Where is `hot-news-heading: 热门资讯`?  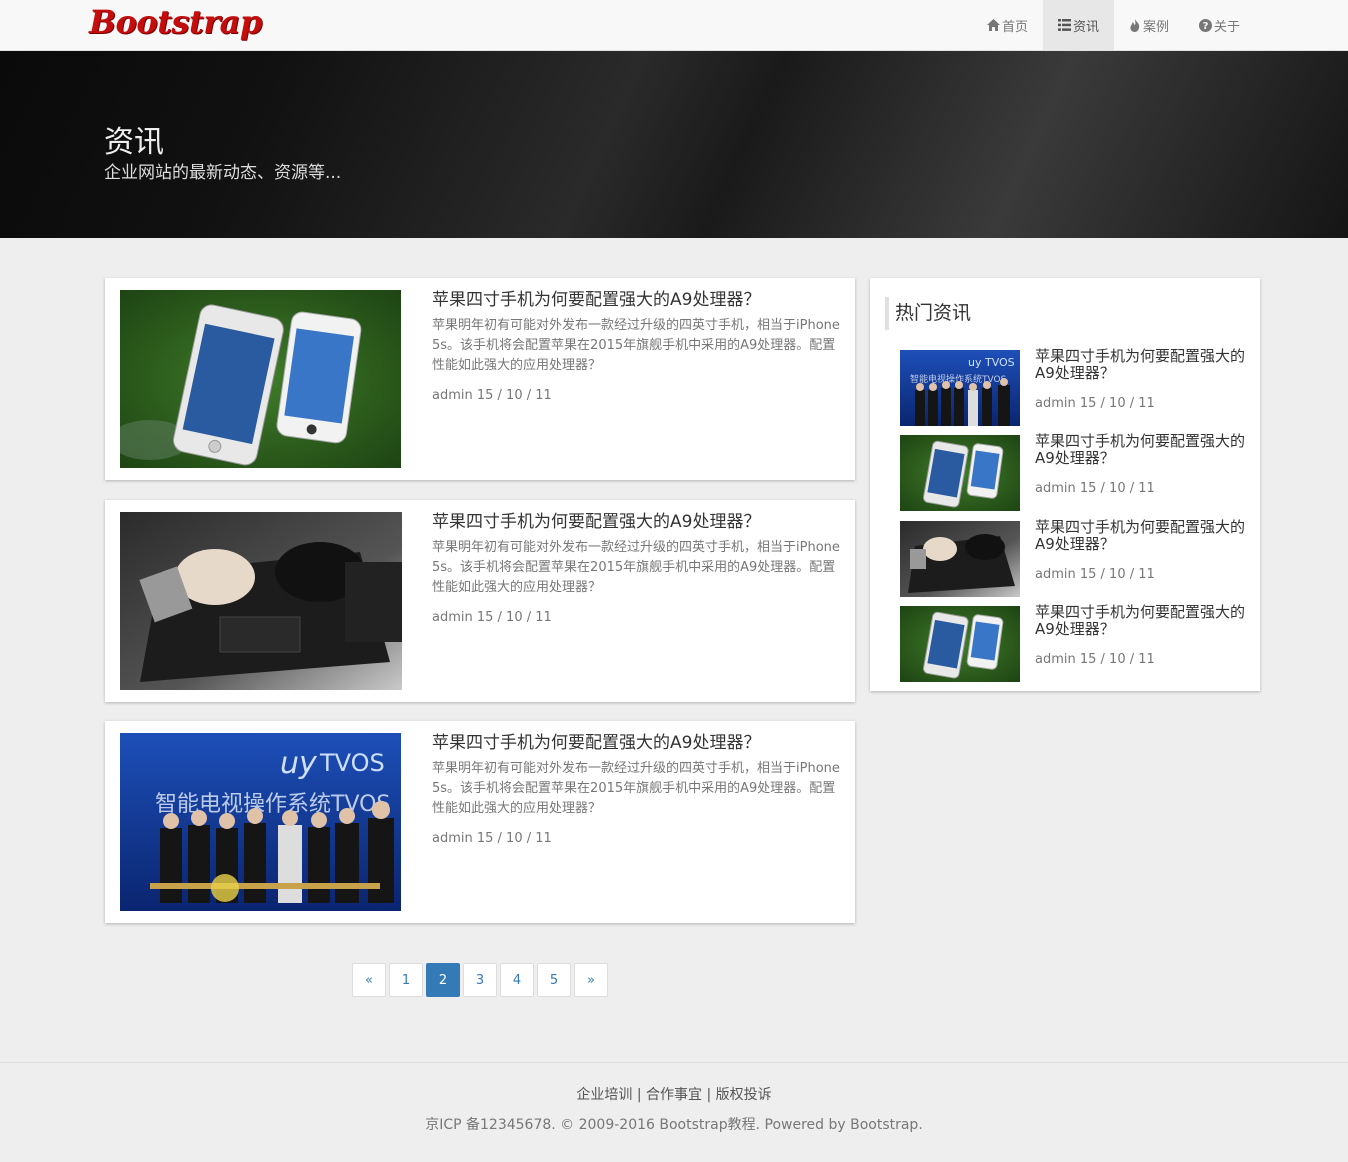 hot-news-heading: 热门资讯 is located at coordinates (928, 313).